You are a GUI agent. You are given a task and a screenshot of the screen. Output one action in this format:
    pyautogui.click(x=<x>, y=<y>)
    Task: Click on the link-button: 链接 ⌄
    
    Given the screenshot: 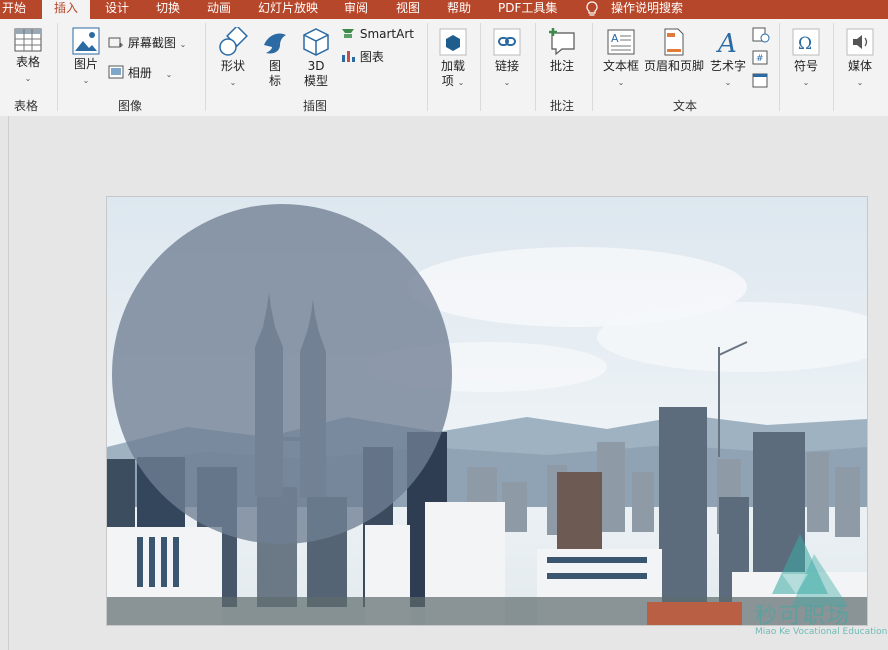 What is the action you would take?
    pyautogui.click(x=507, y=58)
    